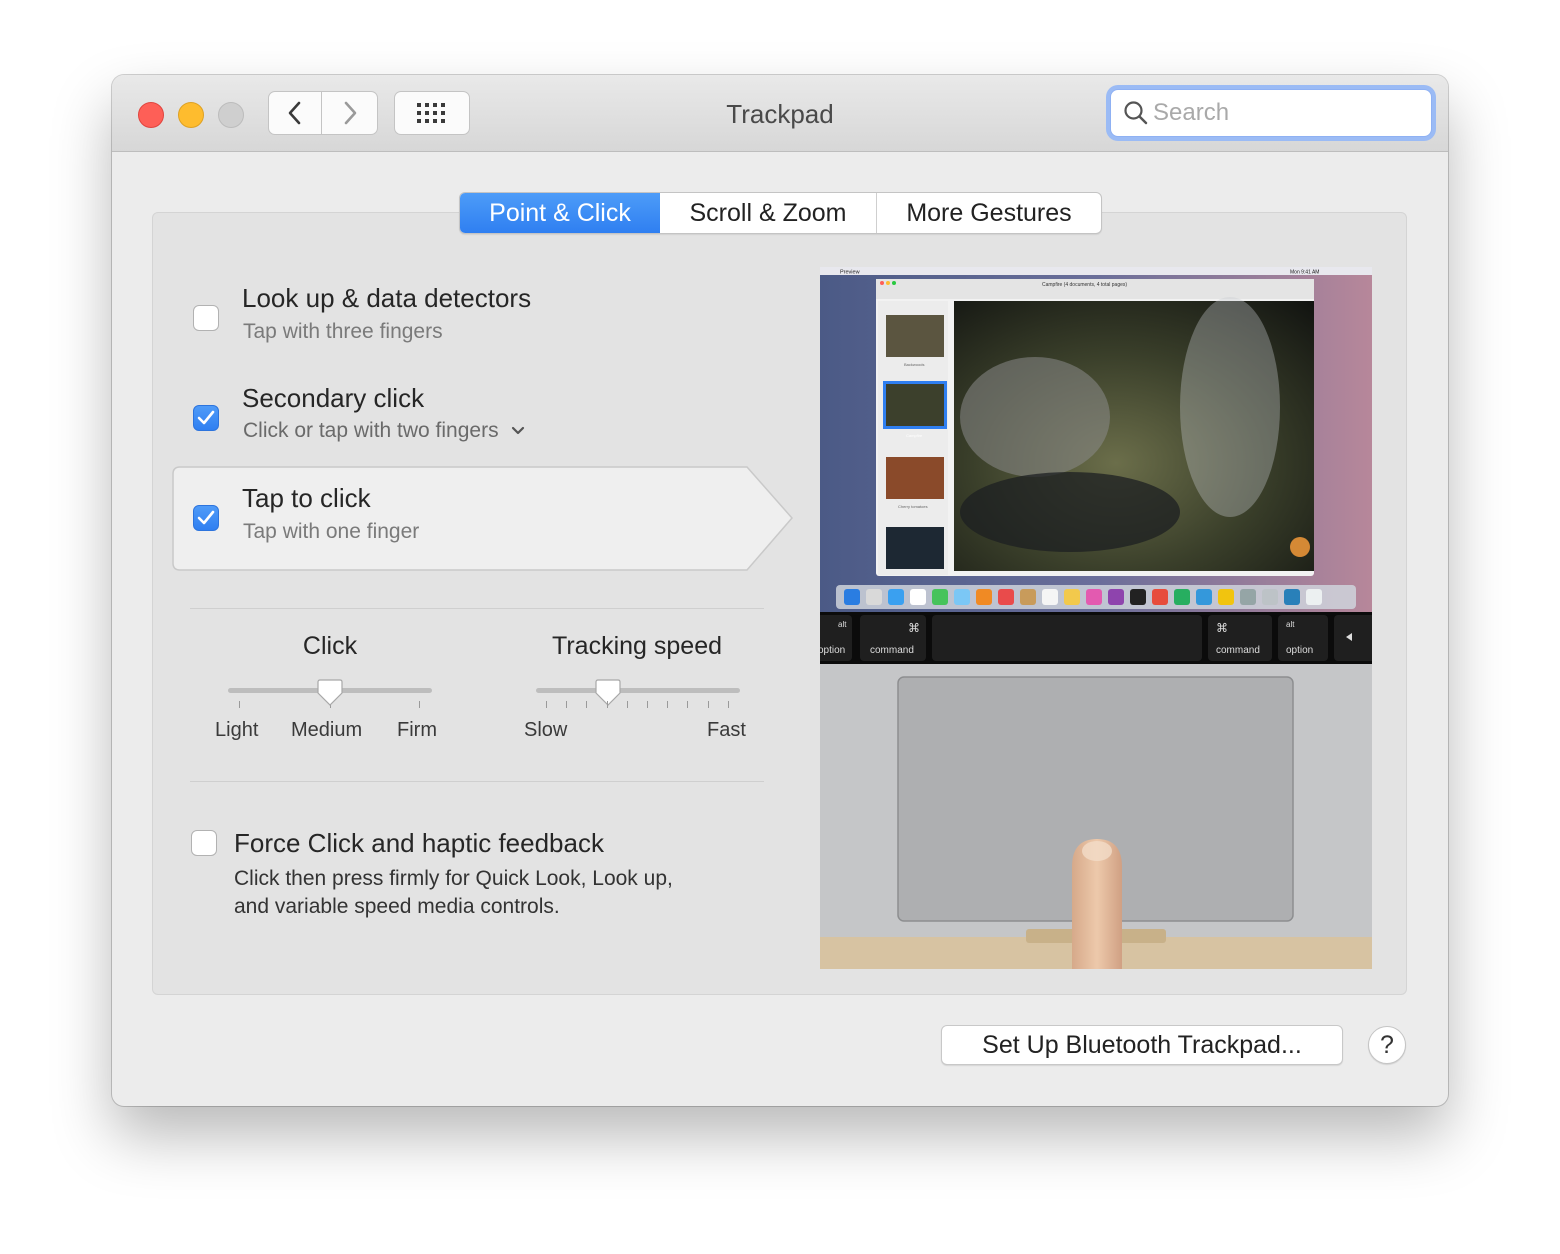 Image resolution: width=1560 pixels, height=1254 pixels. Describe the element at coordinates (518, 430) in the screenshot. I see `chevron-down-icon` at that location.